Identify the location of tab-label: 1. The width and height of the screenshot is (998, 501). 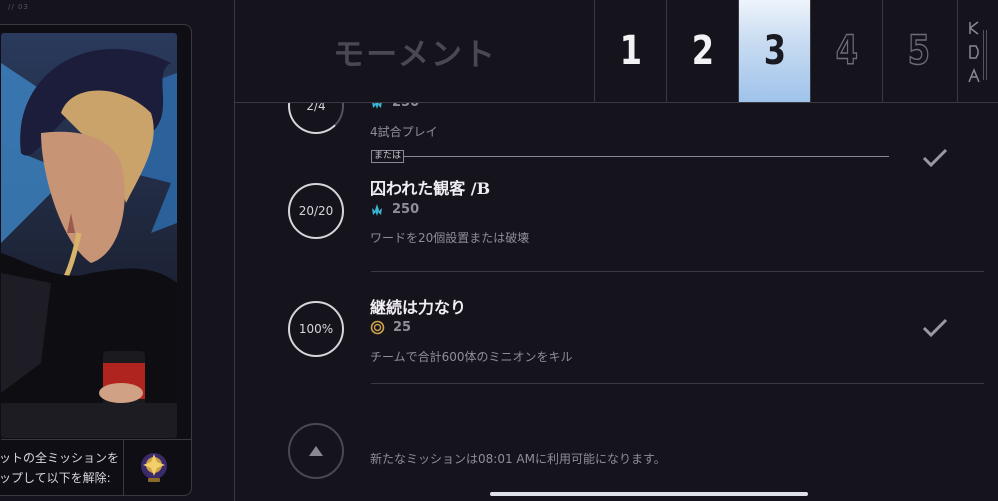
(631, 51).